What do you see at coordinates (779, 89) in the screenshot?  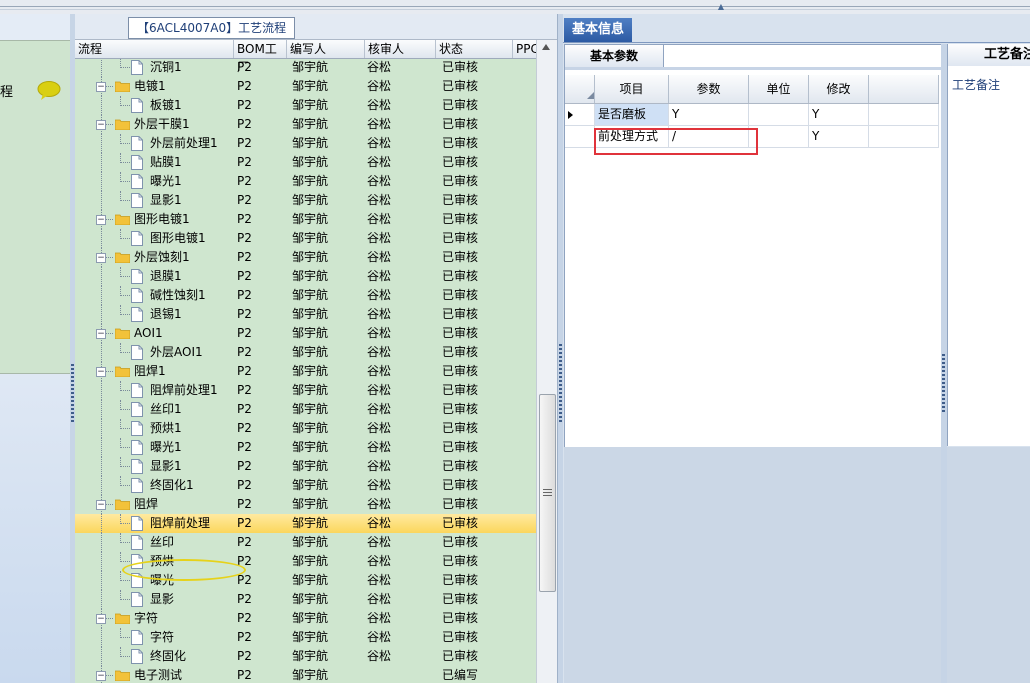 I see `column-header-unit: 单位` at bounding box center [779, 89].